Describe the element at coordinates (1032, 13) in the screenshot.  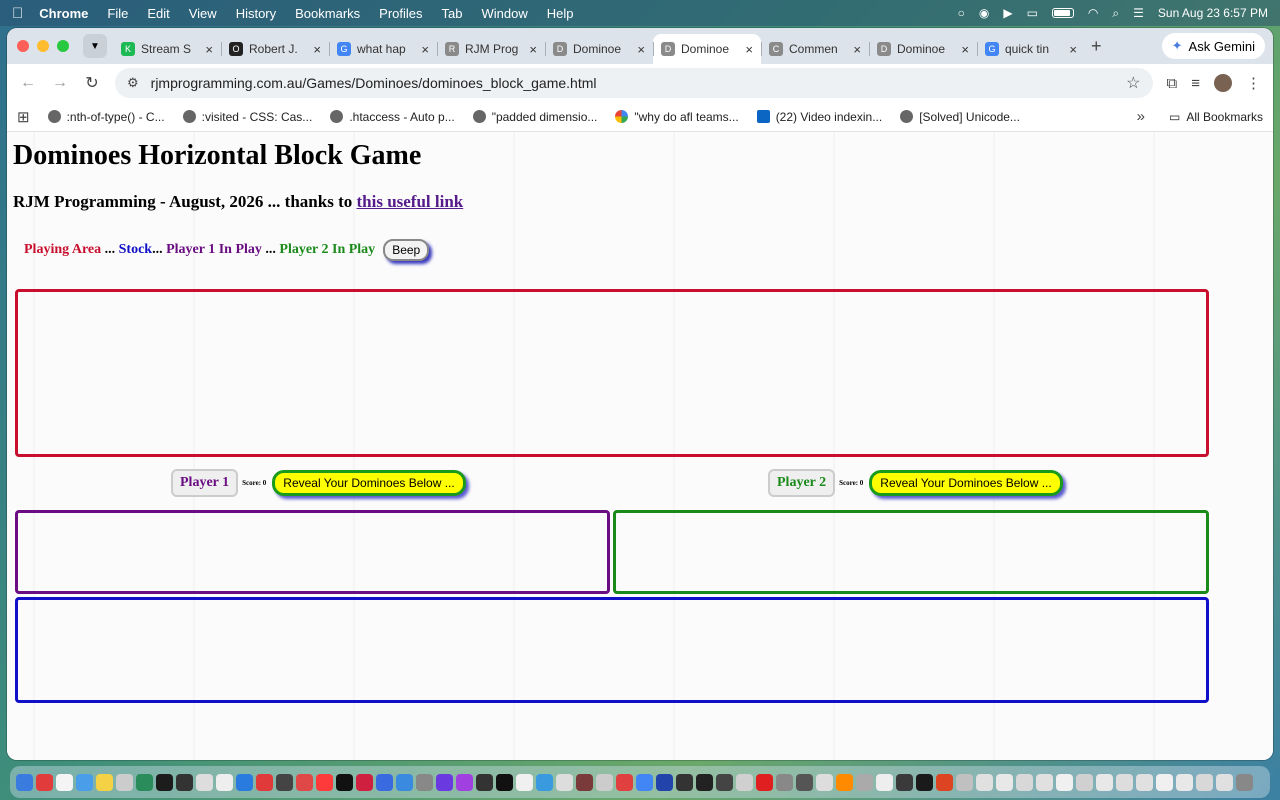
I see `screen-icon: ▭` at that location.